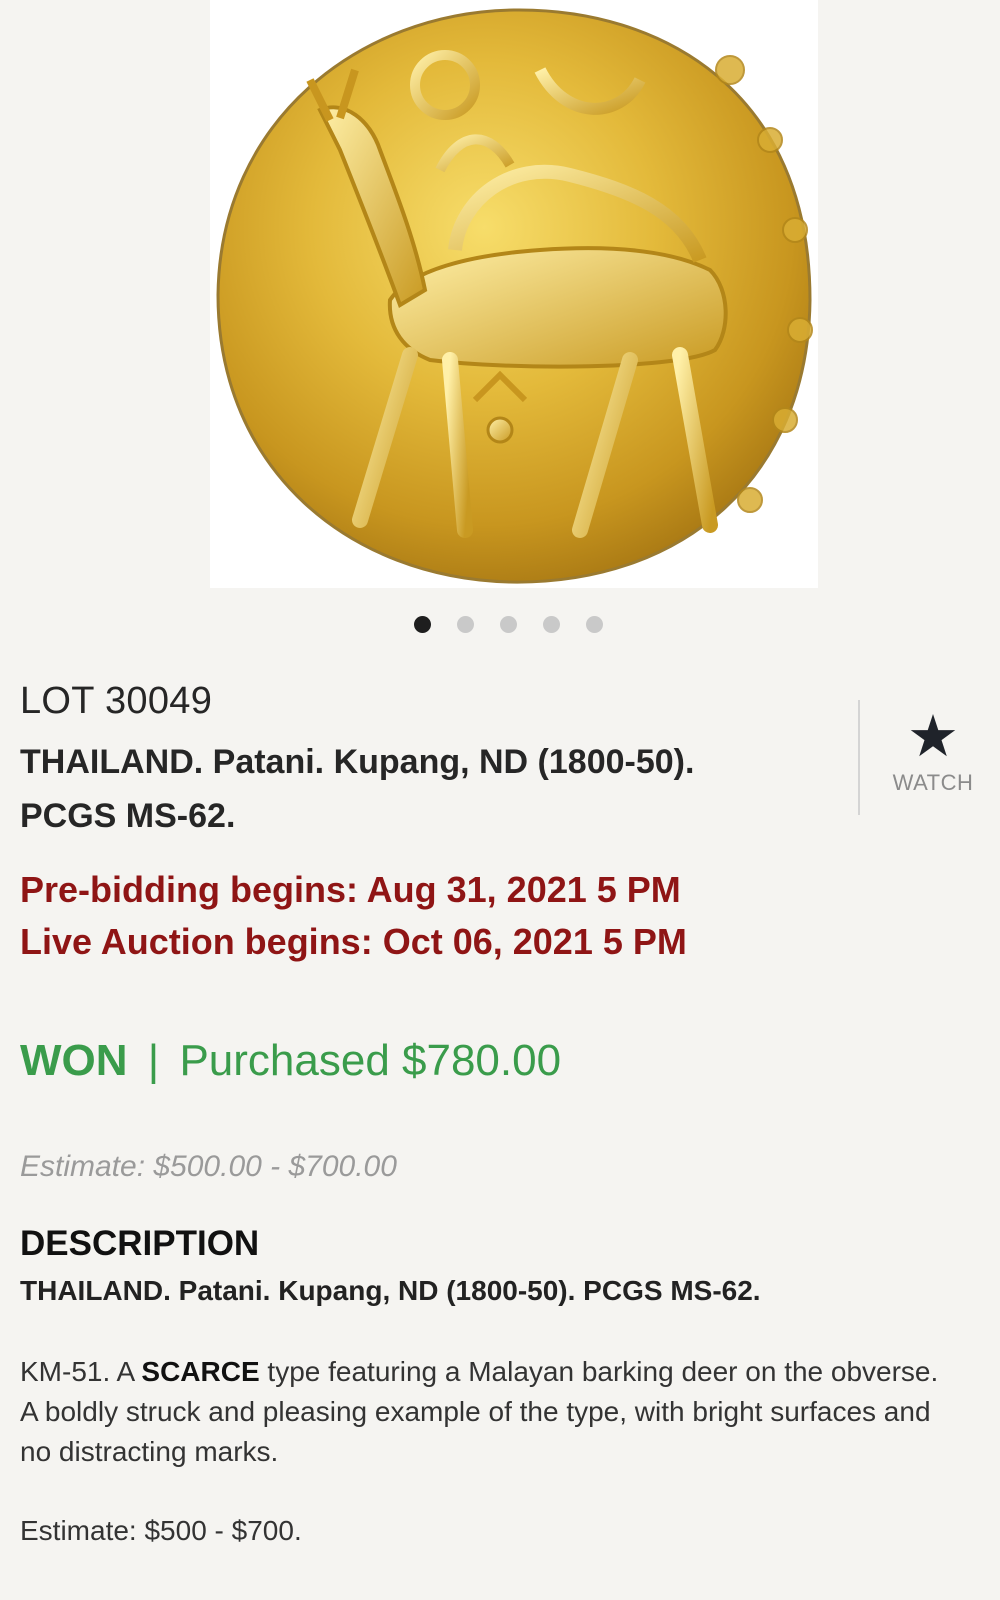  I want to click on description-estimate: Estimate: $500 - $700., so click(161, 1530).